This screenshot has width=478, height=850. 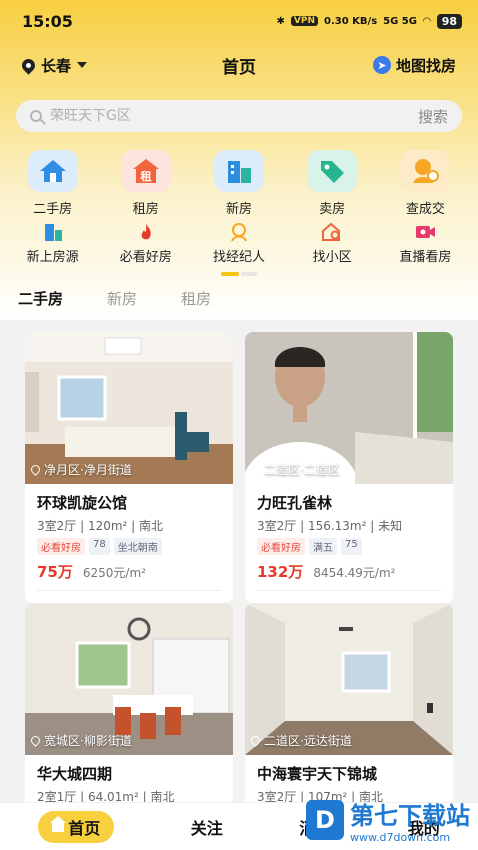 What do you see at coordinates (317, 774) in the screenshot?
I see `listing-name: 中海寰宇天下锦城` at bounding box center [317, 774].